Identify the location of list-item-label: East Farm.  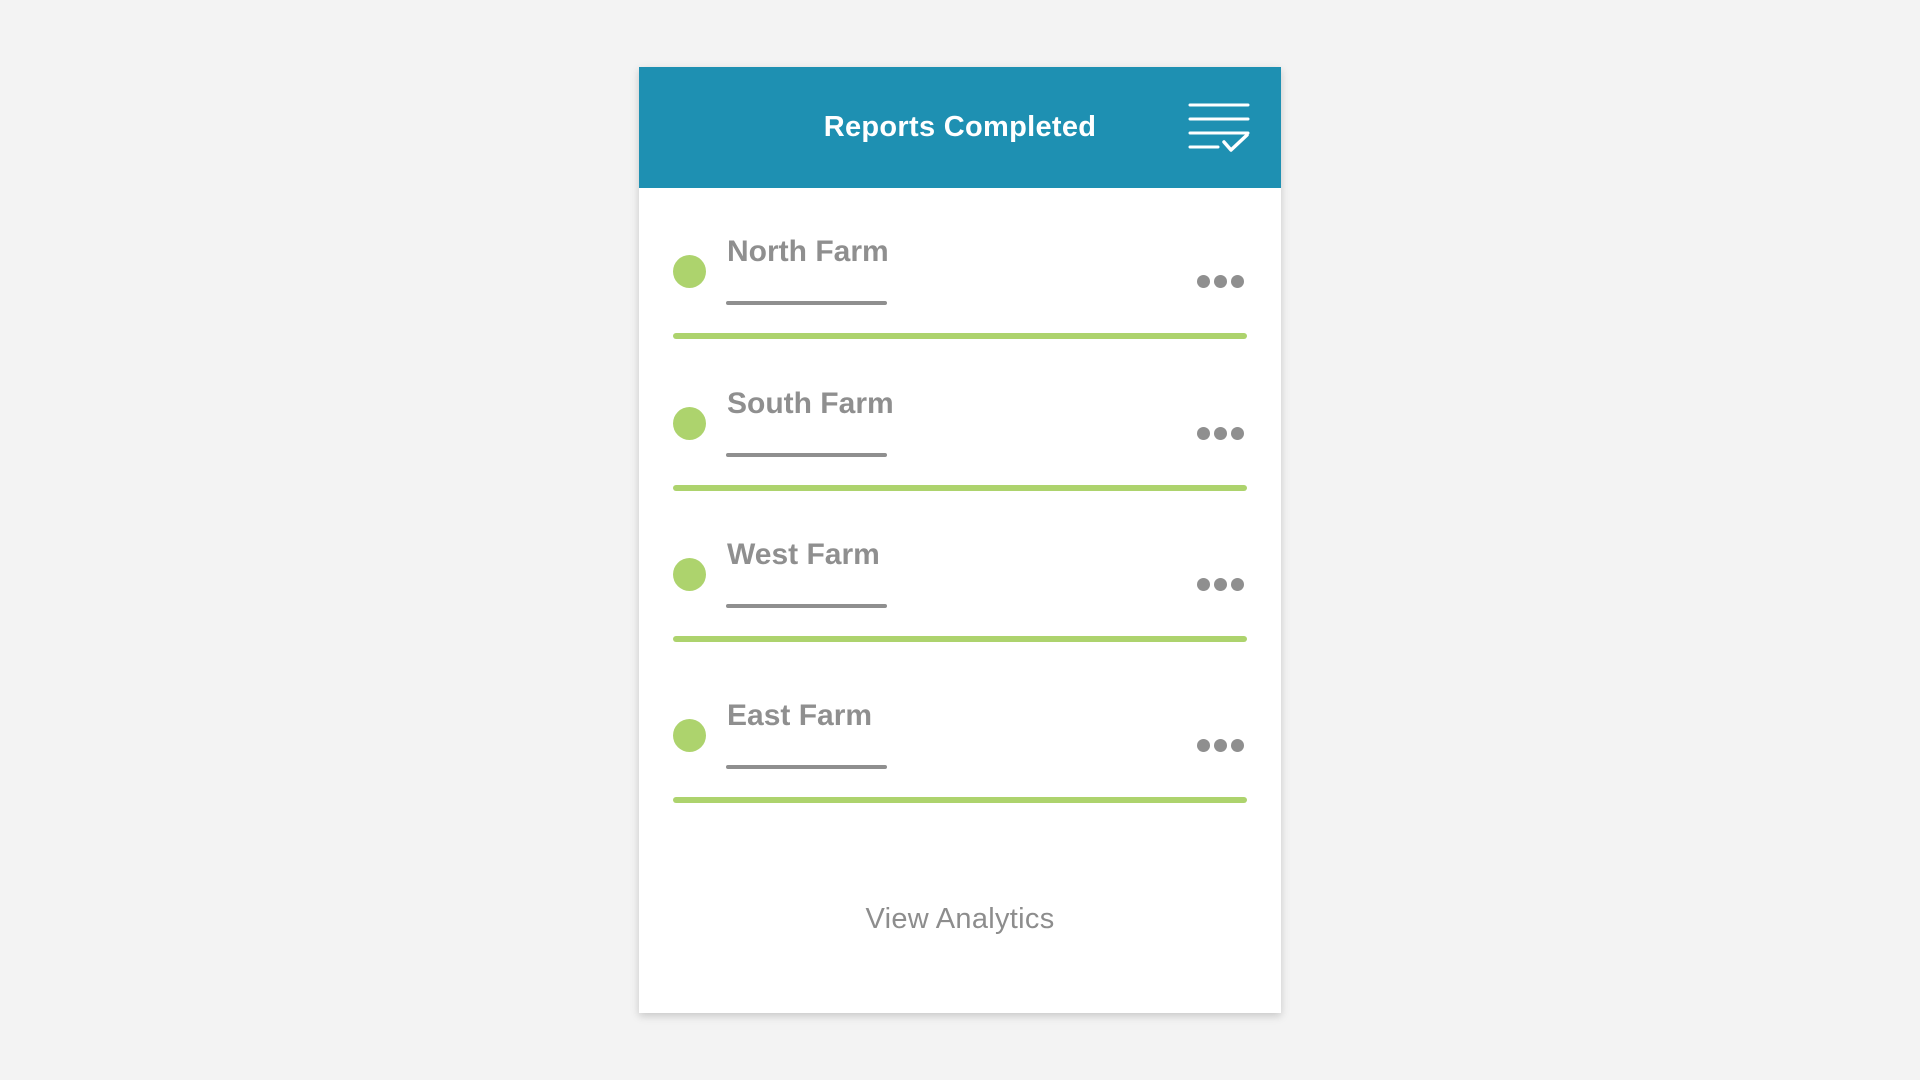
(800, 715).